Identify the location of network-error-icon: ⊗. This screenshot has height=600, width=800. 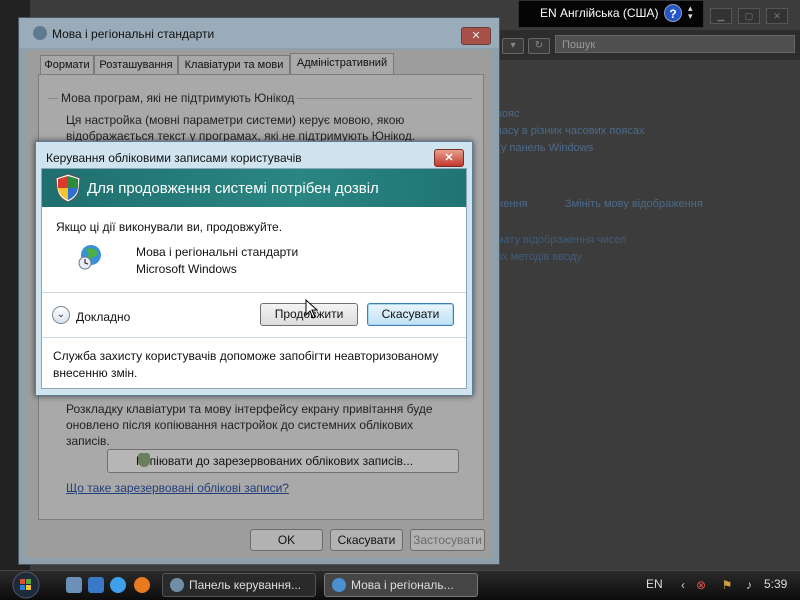
(701, 585).